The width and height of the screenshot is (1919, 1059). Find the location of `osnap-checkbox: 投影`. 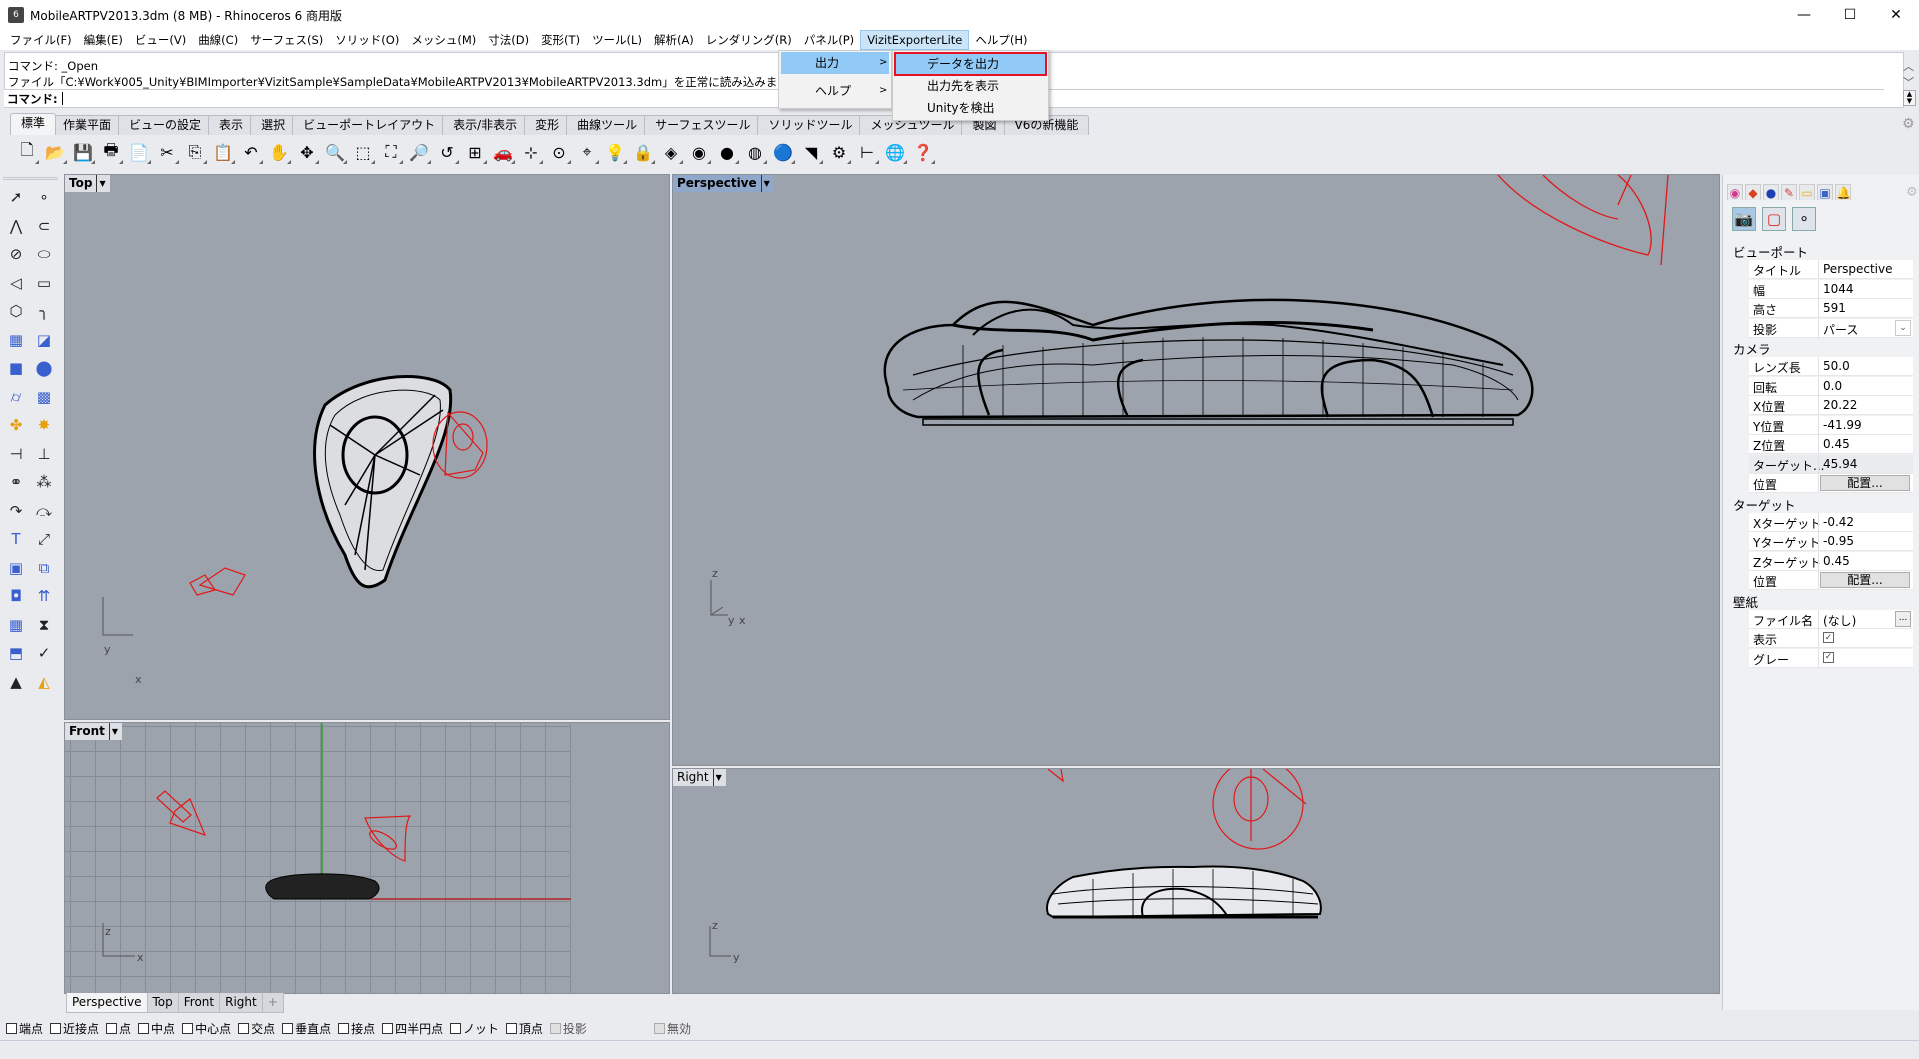

osnap-checkbox: 投影 is located at coordinates (568, 1028).